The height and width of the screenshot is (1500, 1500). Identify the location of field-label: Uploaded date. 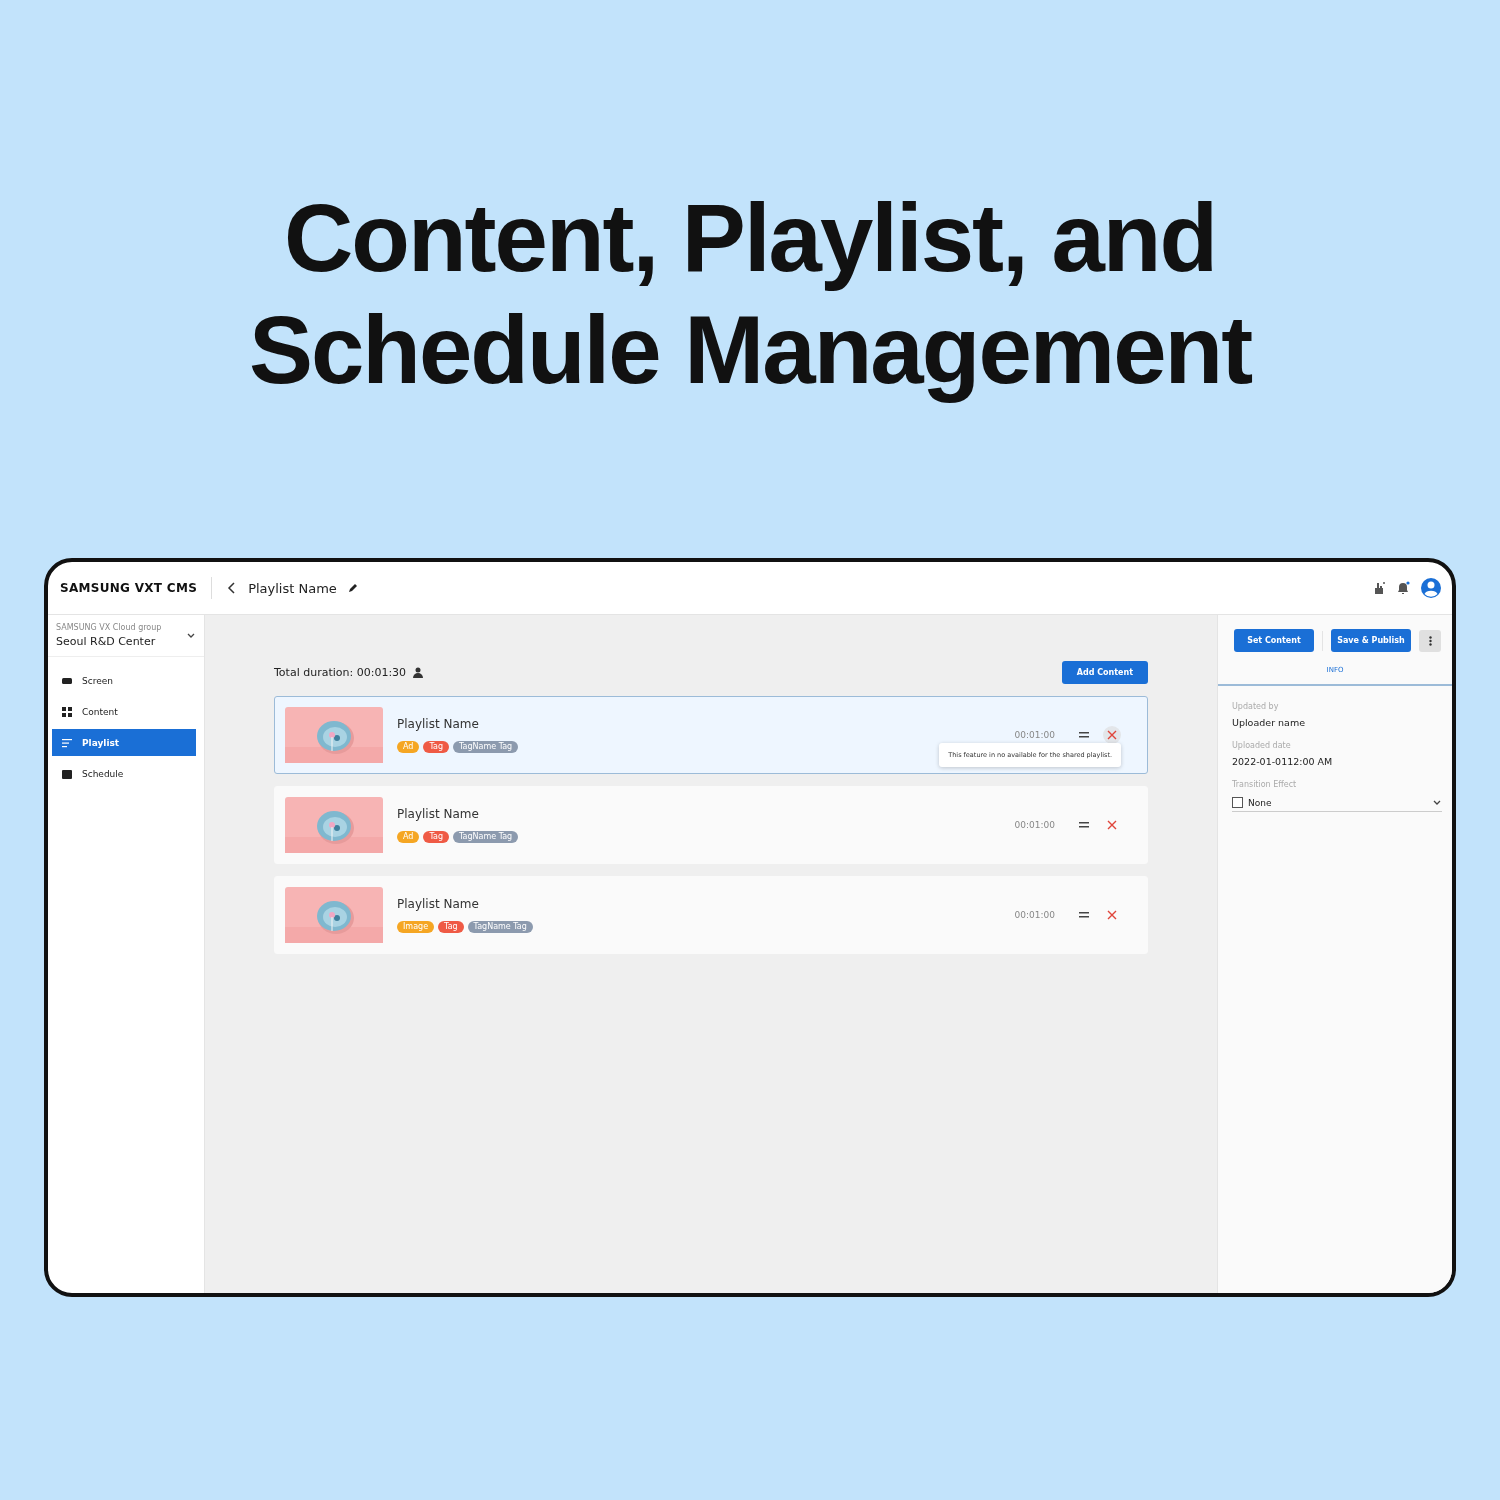
(1262, 745).